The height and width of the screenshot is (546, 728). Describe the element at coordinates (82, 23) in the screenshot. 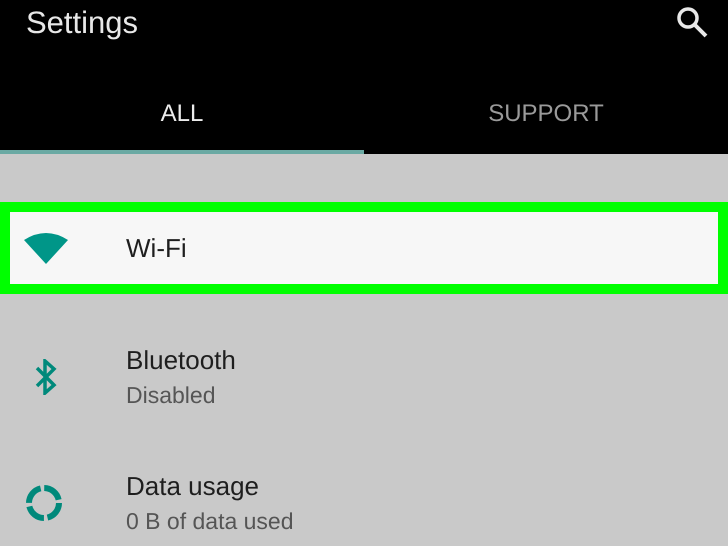

I see `app-title: Settings` at that location.